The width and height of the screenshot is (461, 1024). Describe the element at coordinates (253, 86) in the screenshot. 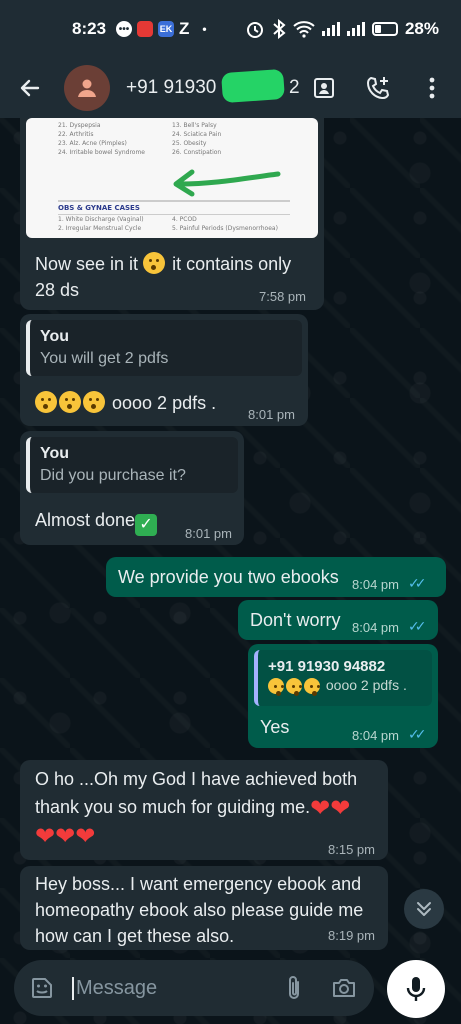

I see `redaction-mark` at that location.